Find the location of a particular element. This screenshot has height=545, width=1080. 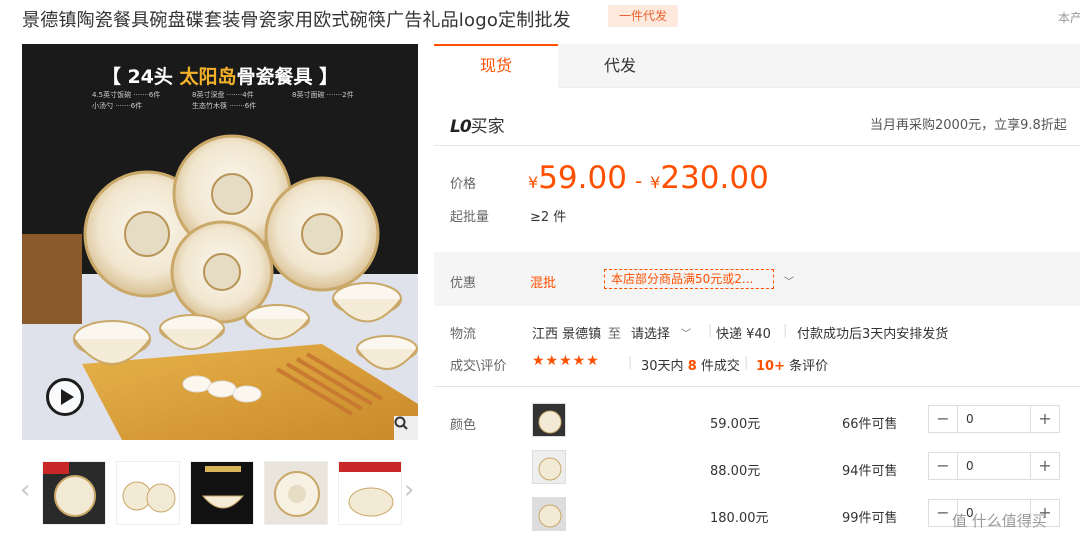

thumbnail-strip is located at coordinates (222, 493).